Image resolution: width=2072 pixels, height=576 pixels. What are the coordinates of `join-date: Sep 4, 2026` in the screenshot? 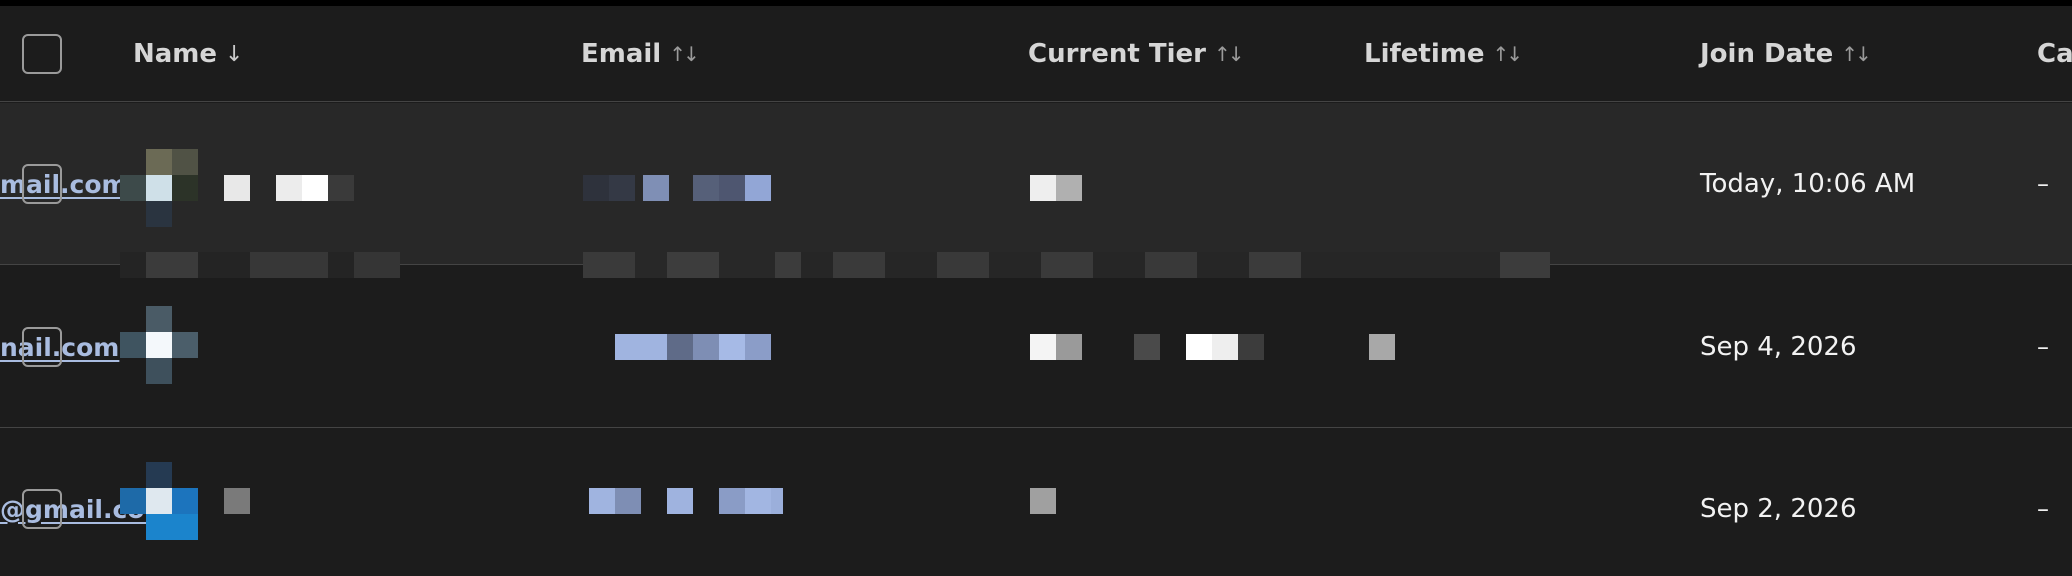 It's located at (1778, 347).